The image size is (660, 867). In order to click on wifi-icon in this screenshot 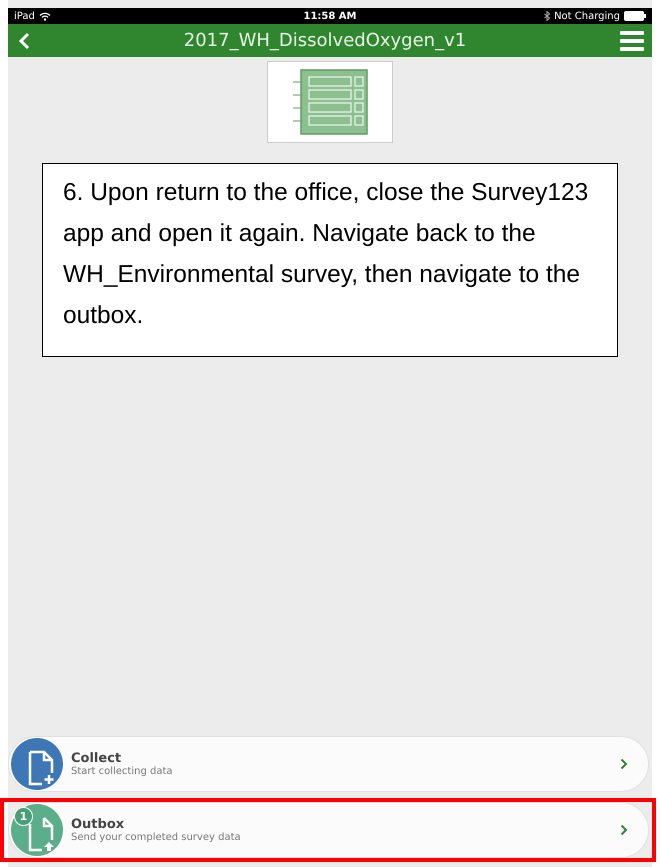, I will do `click(44, 16)`.